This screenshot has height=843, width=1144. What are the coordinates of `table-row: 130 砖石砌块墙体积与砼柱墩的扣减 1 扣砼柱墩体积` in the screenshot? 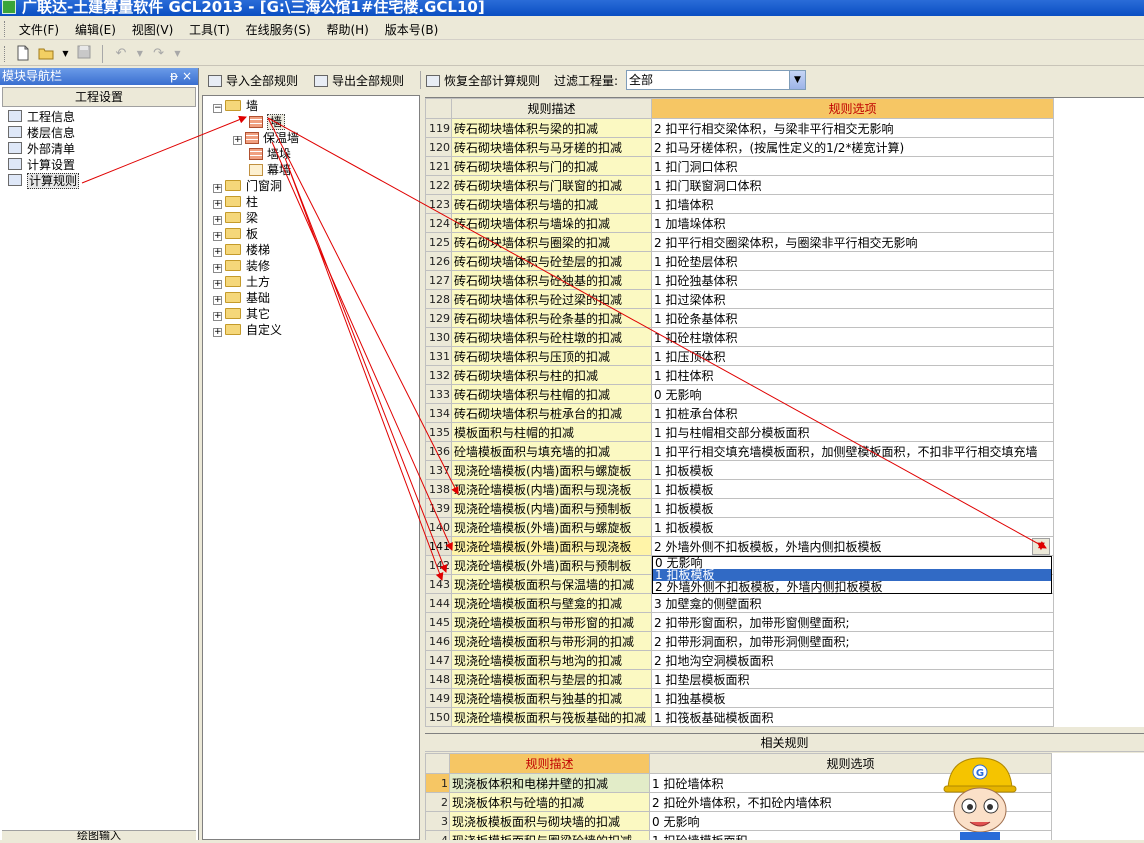 It's located at (739, 337).